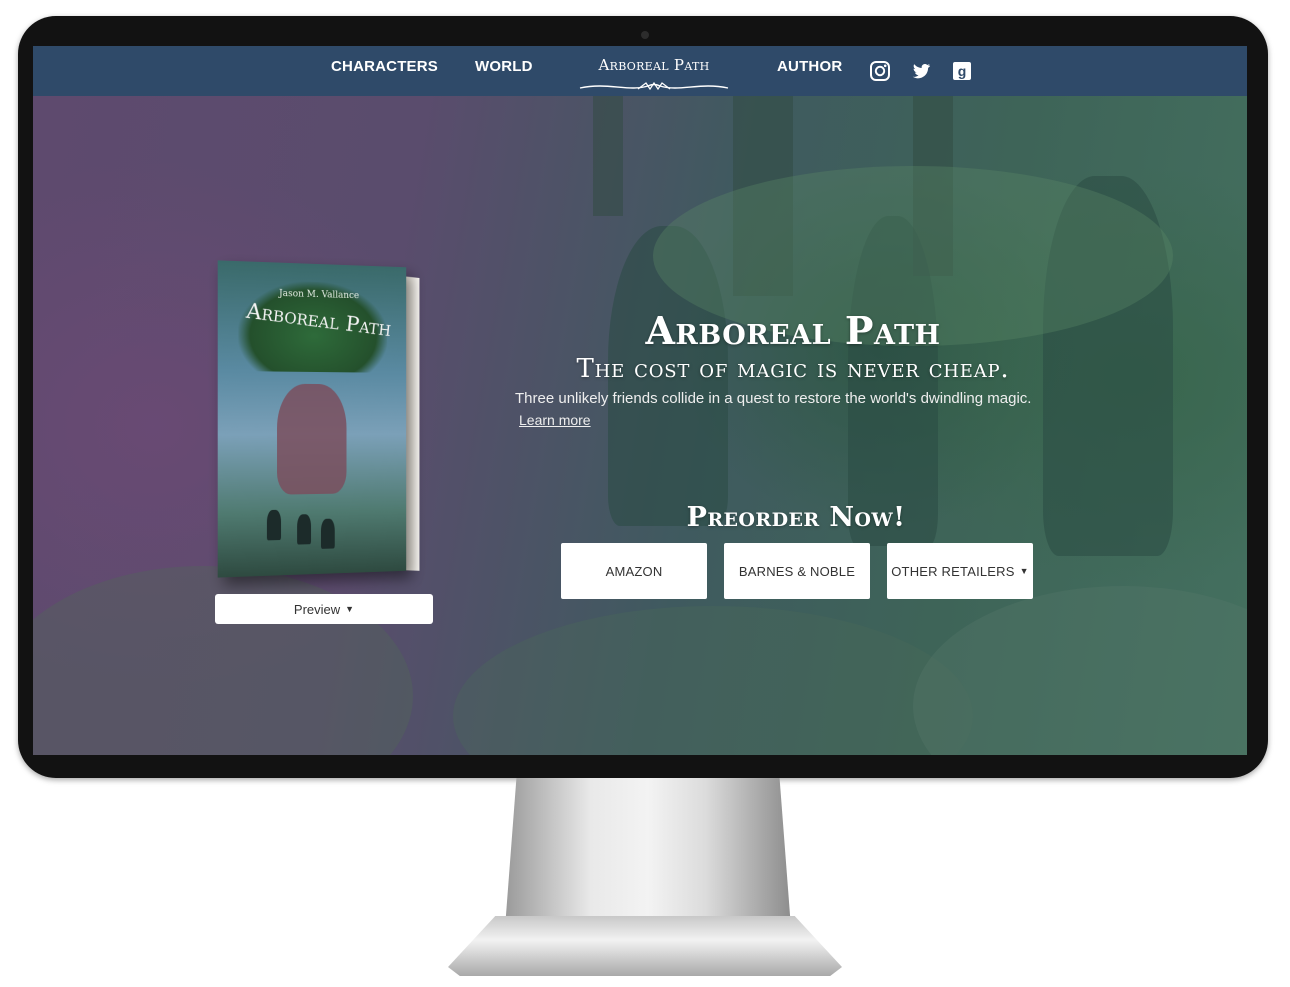 This screenshot has width=1290, height=987. Describe the element at coordinates (608, 156) in the screenshot. I see `background-tree` at that location.